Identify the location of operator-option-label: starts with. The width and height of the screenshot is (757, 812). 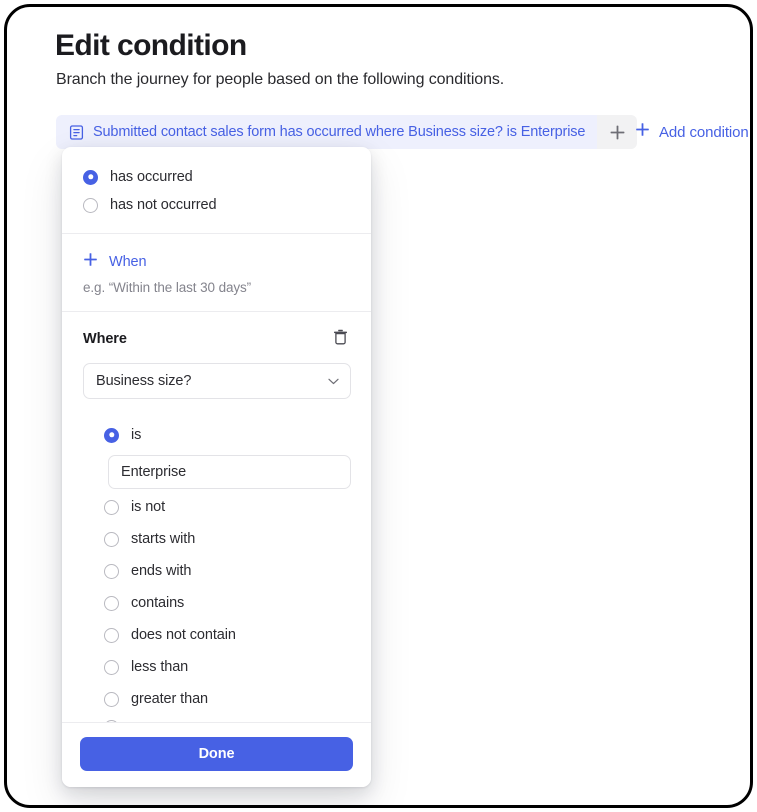
(163, 539).